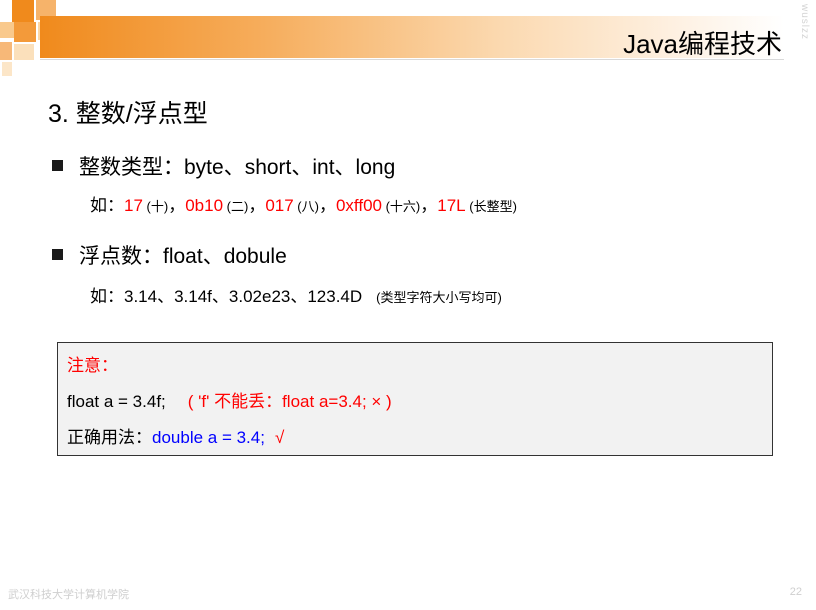 The height and width of the screenshot is (610, 816). Describe the element at coordinates (795, 592) in the screenshot. I see `page-number: 22` at that location.